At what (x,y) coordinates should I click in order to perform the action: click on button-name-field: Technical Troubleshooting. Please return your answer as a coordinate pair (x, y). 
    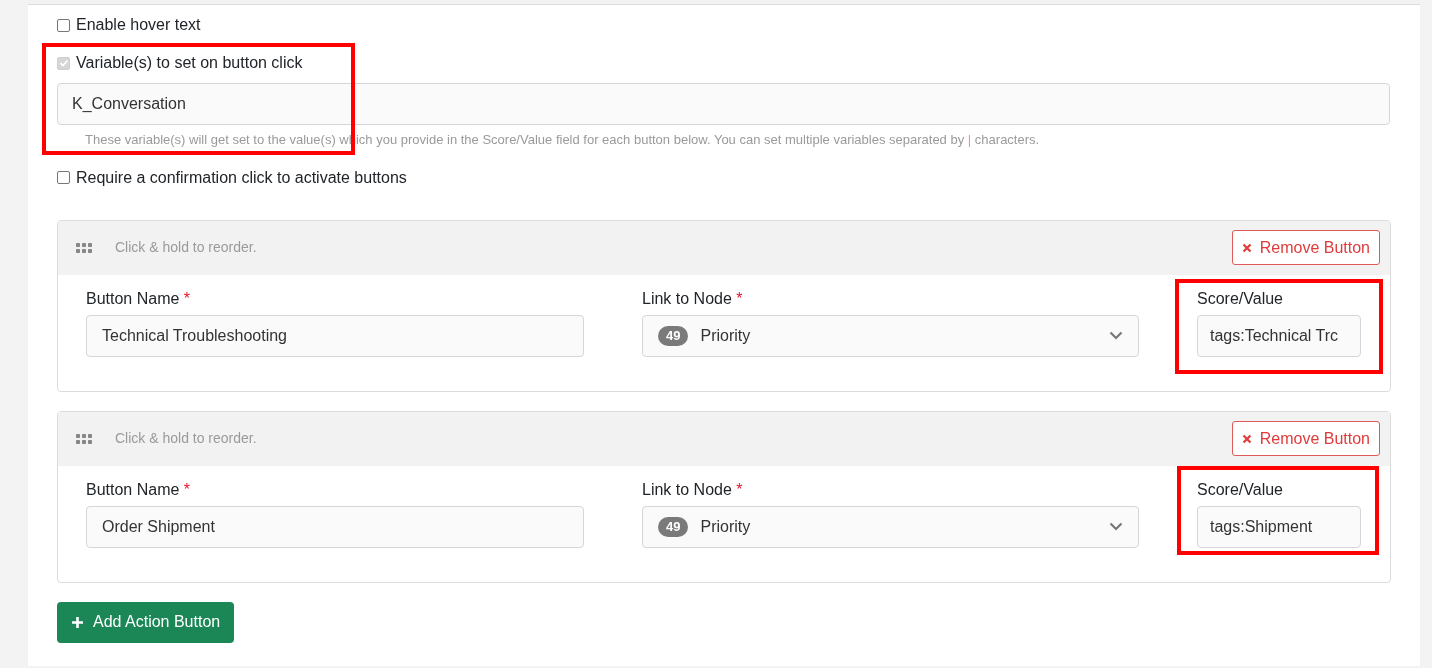
    Looking at the image, I should click on (335, 335).